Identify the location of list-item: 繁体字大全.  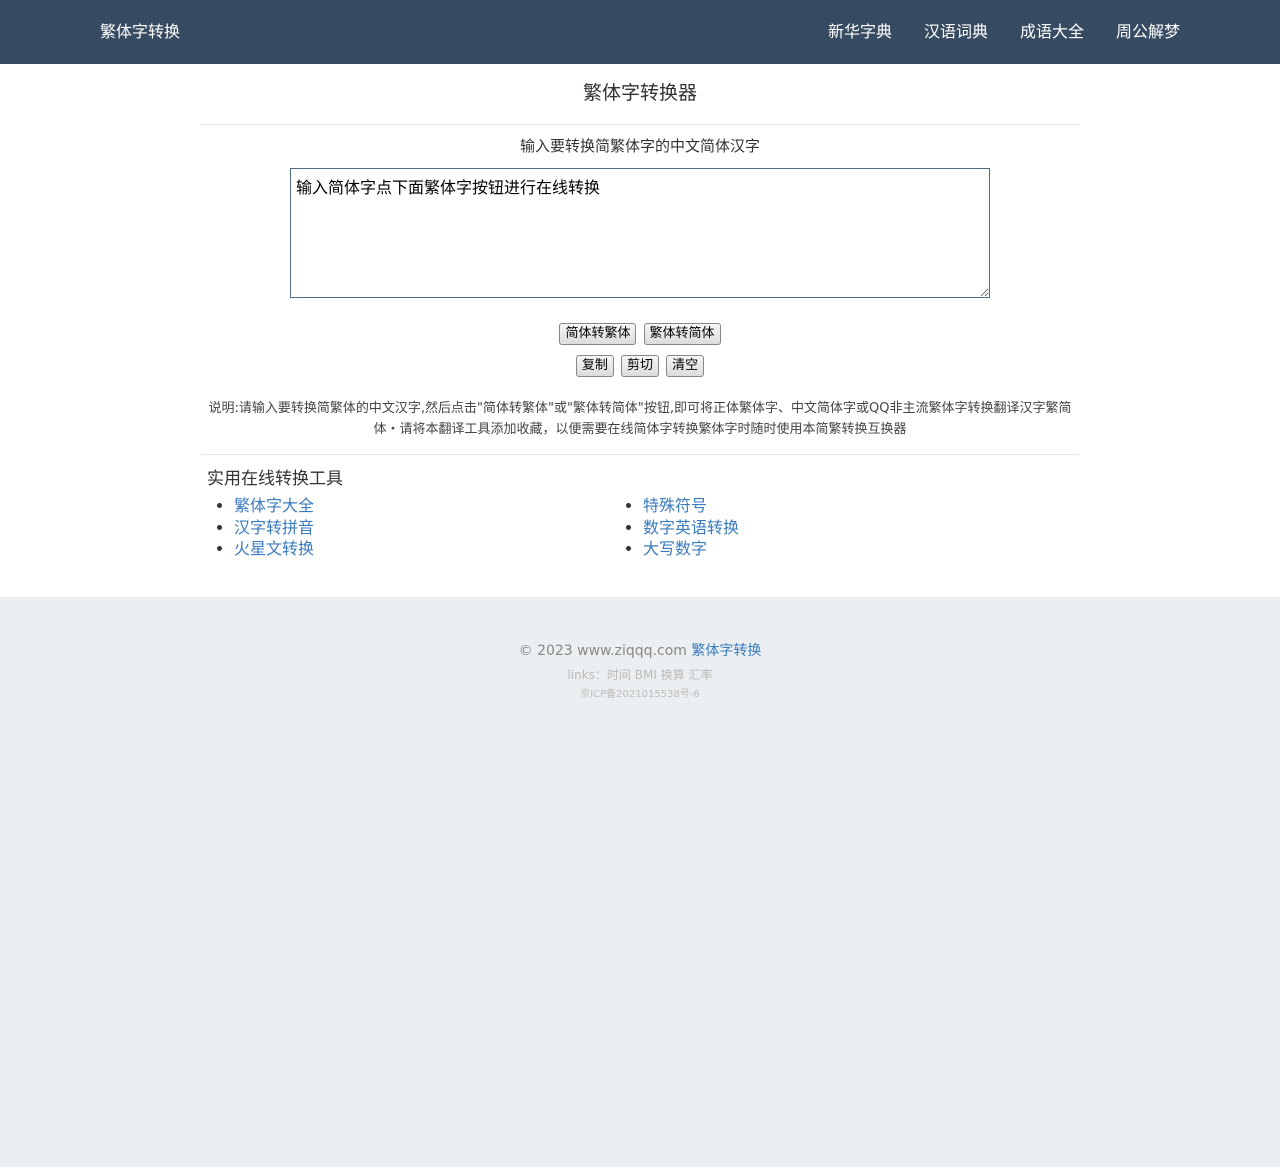
(422, 506).